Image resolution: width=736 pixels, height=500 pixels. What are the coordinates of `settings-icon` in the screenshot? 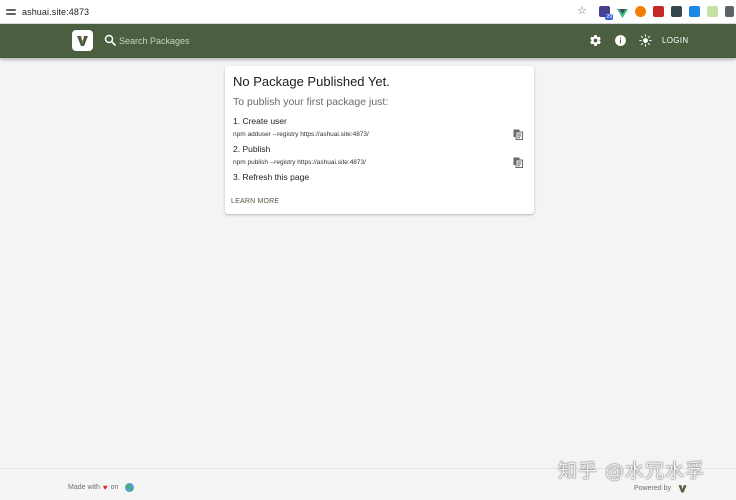 It's located at (595, 40).